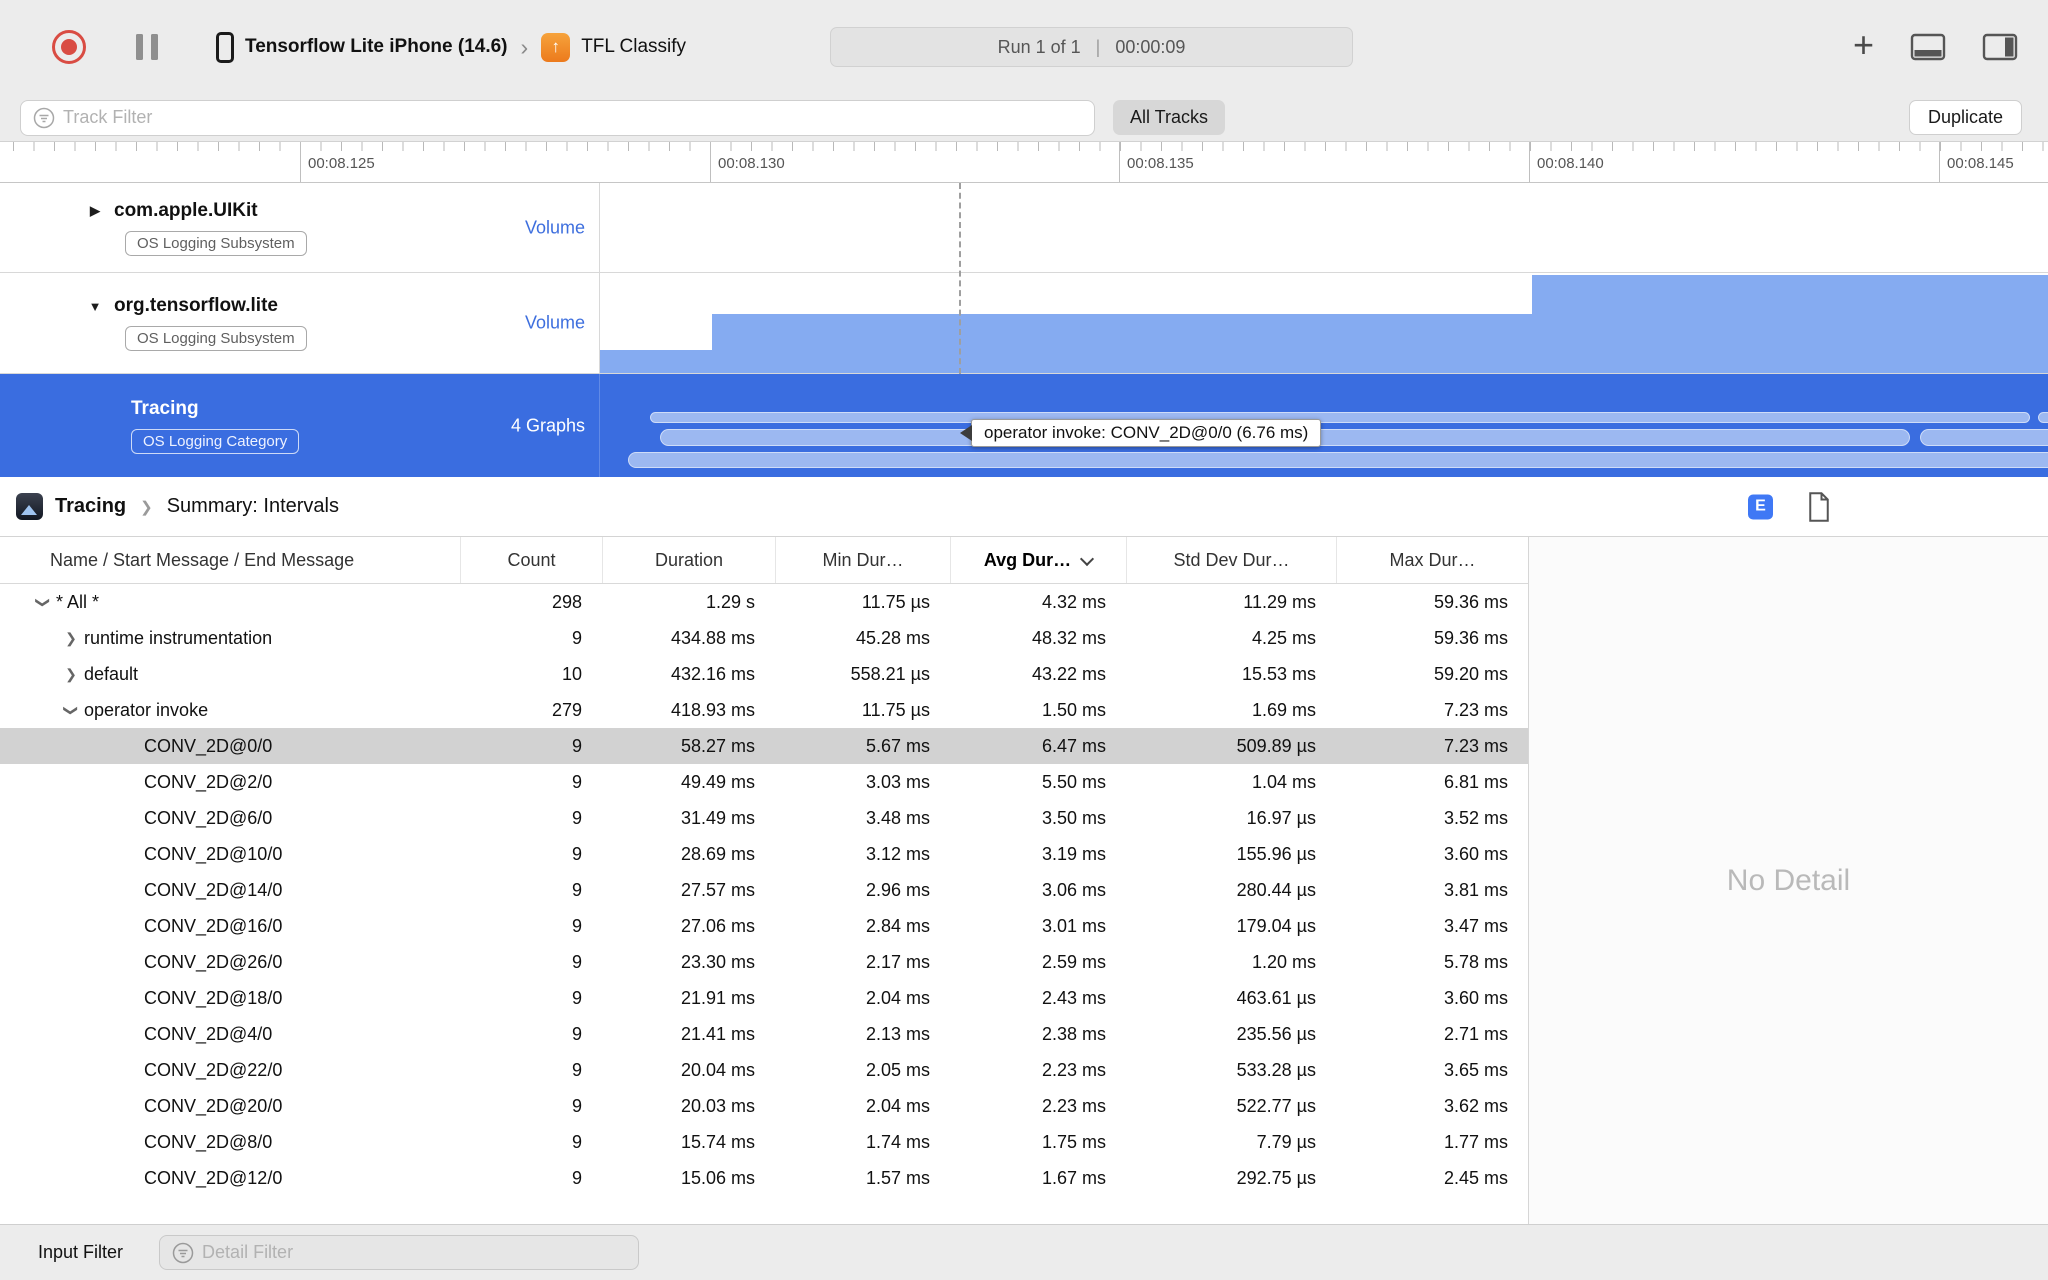 The width and height of the screenshot is (2048, 1280). What do you see at coordinates (688, 560) in the screenshot?
I see `column-header-duration: Duration` at bounding box center [688, 560].